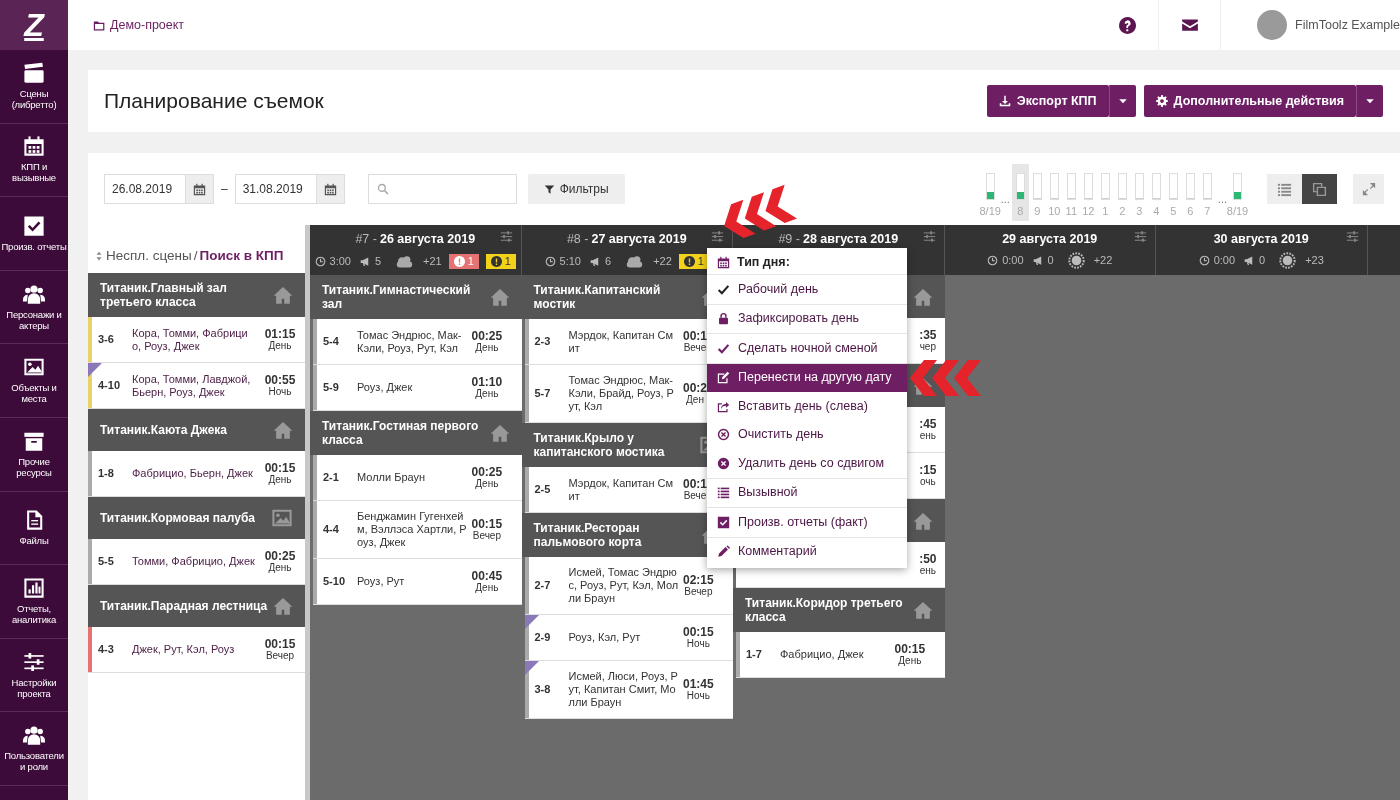 Image resolution: width=1400 pixels, height=800 pixels. Describe the element at coordinates (1207, 211) in the screenshot. I see `hour-label: 7` at that location.